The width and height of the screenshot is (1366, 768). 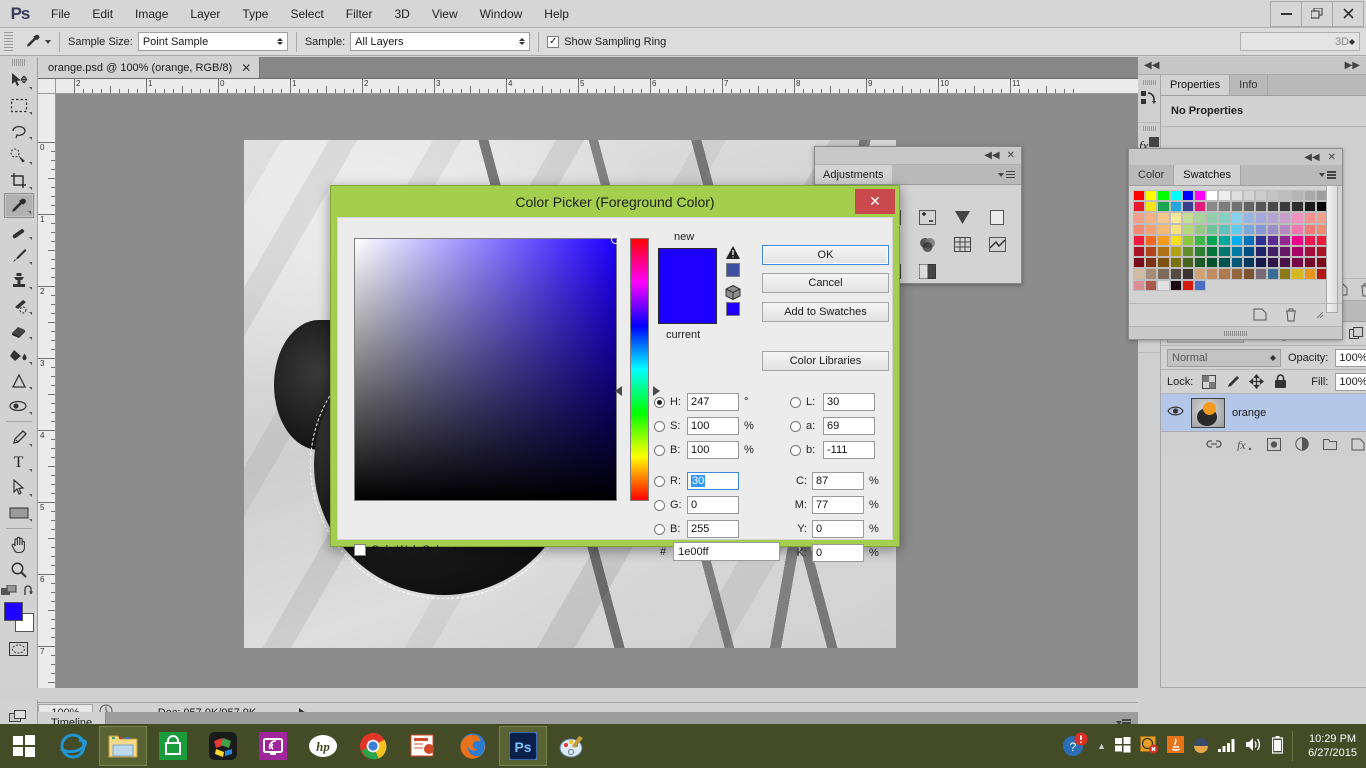 What do you see at coordinates (1302, 444) in the screenshot?
I see `new-fill-adjustment-icon` at bounding box center [1302, 444].